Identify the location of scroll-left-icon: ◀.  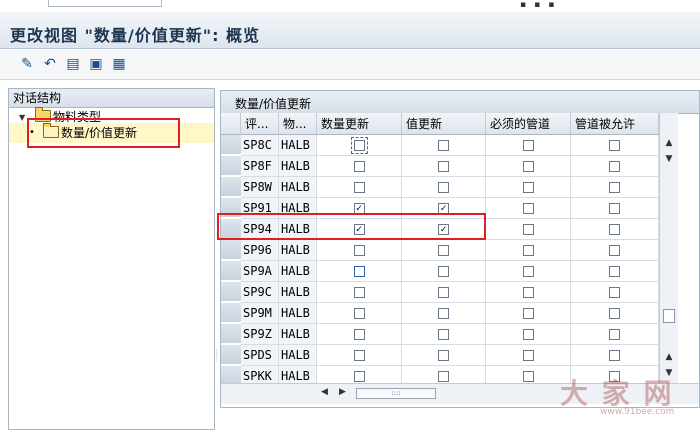
(324, 392).